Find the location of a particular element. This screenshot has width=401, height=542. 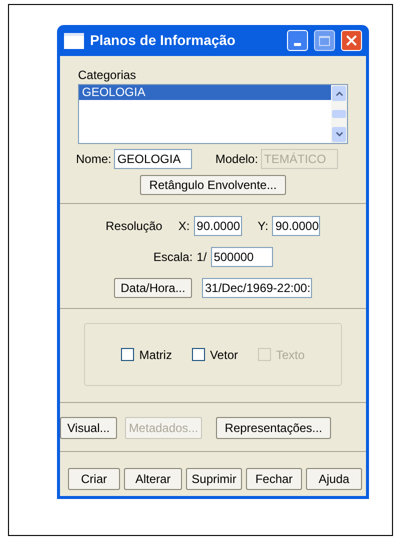

close-button is located at coordinates (351, 40).